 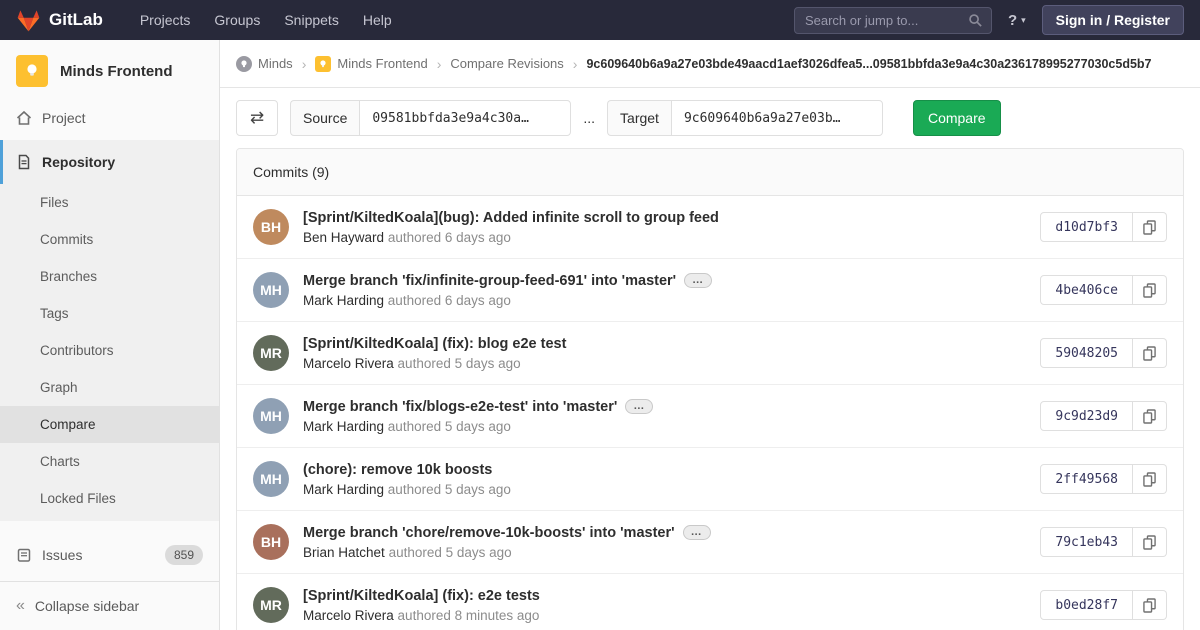 What do you see at coordinates (1086, 227) in the screenshot?
I see `commit-sha-button: d10d7bf3` at bounding box center [1086, 227].